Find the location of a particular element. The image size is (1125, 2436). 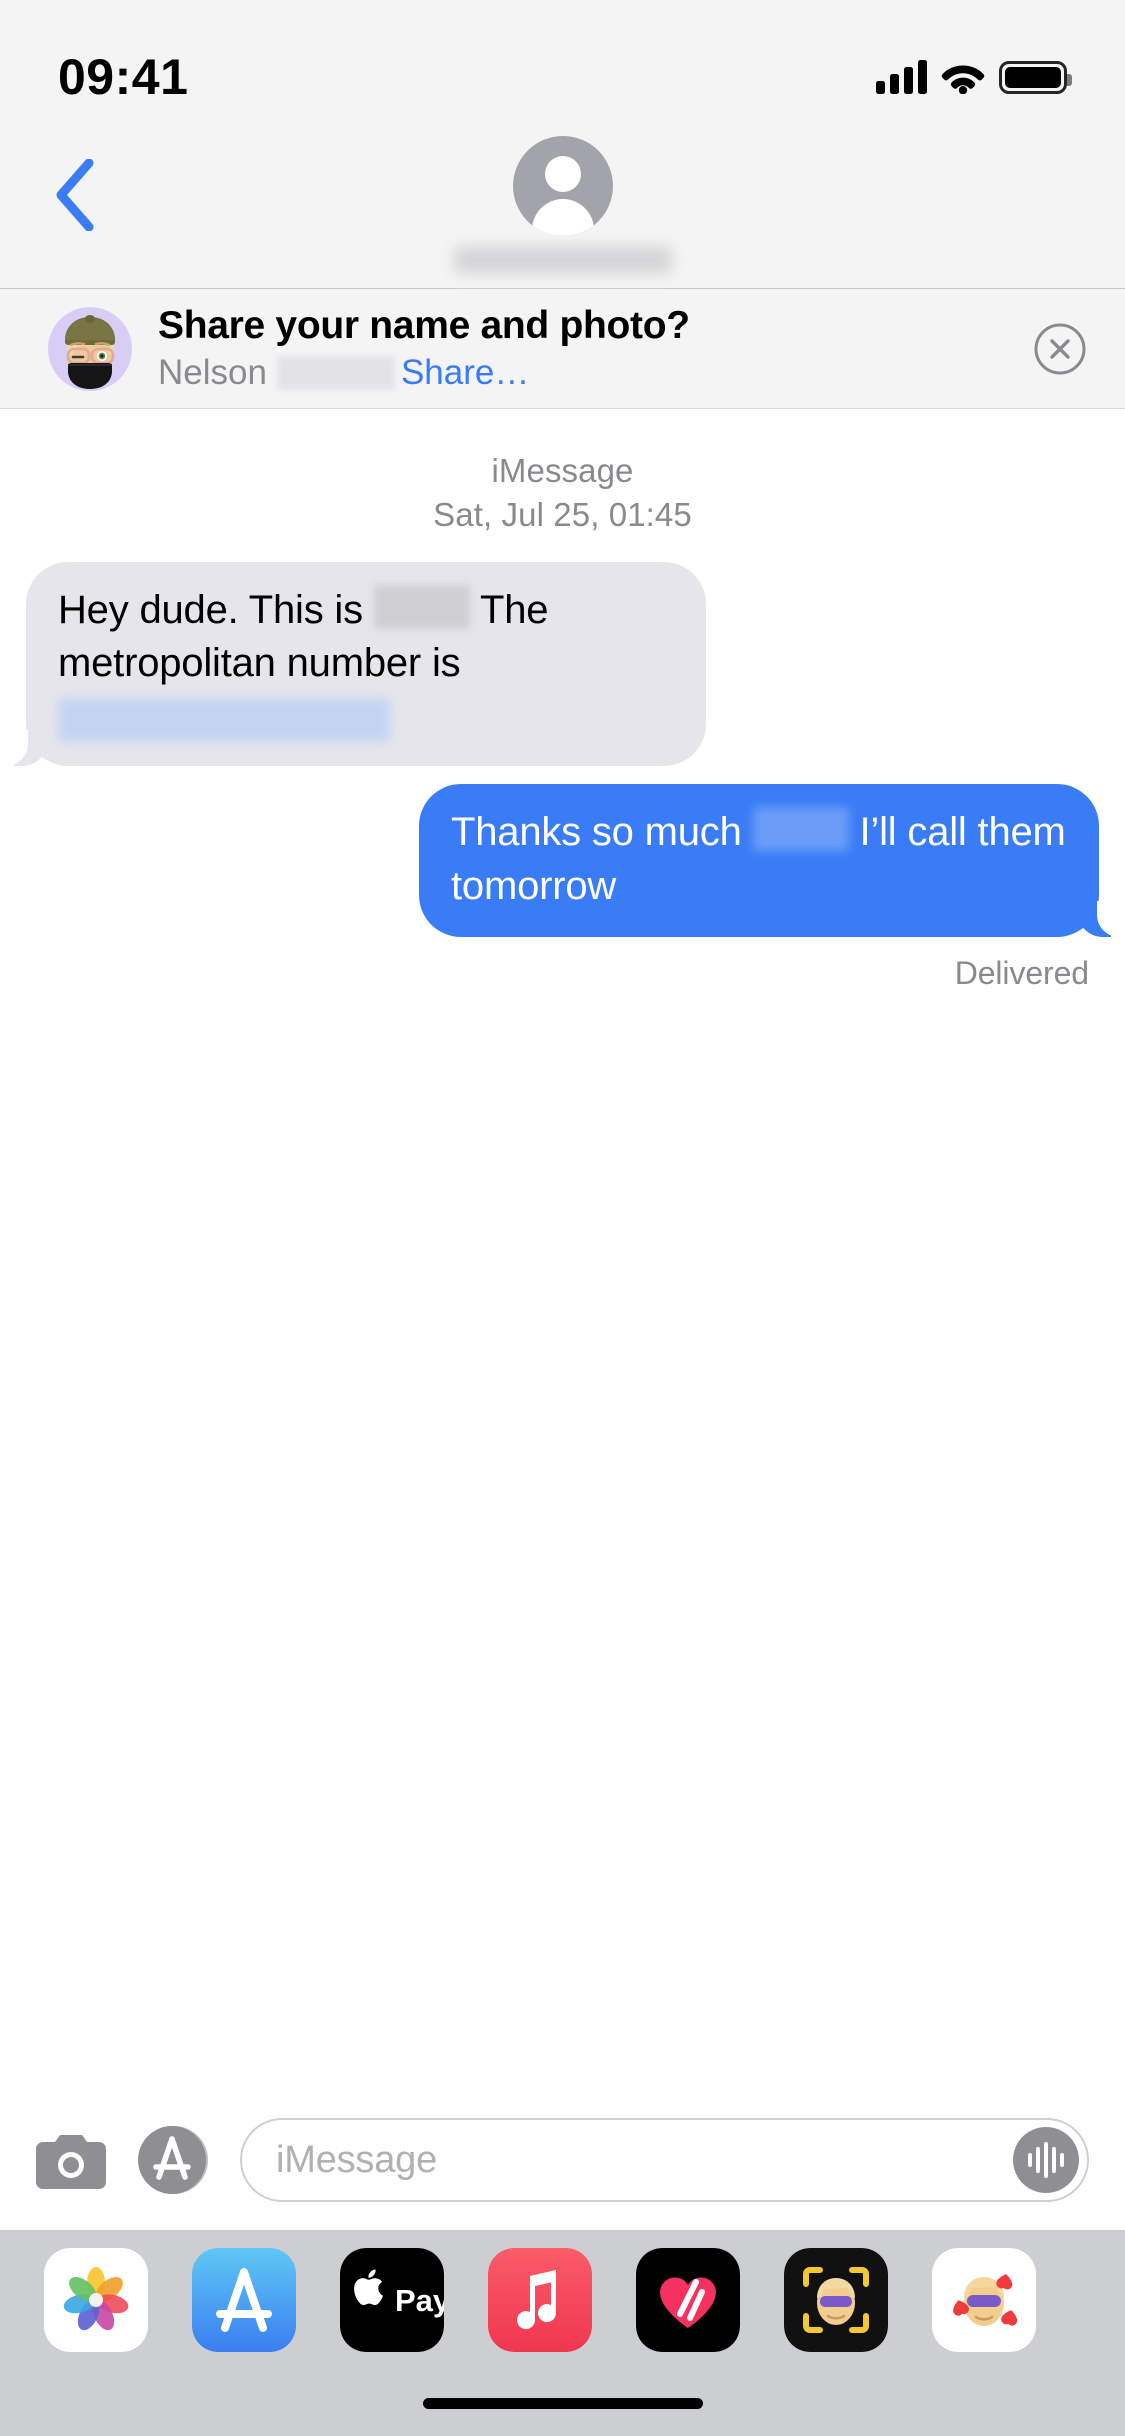

app-icon-photos is located at coordinates (96, 2300).